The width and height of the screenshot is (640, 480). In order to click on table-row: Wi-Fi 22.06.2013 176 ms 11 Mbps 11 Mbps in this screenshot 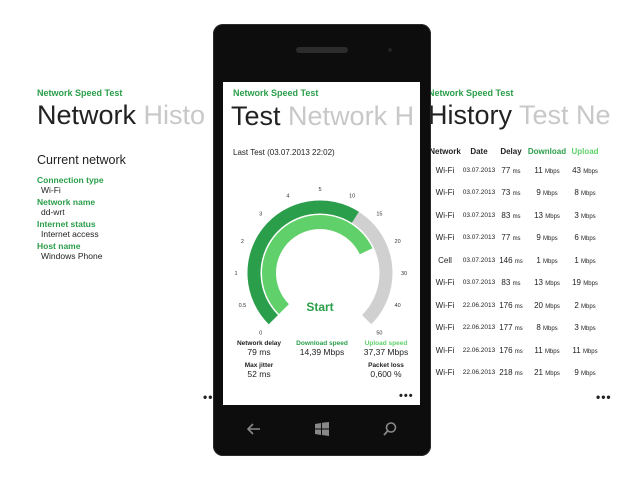, I will do `click(515, 350)`.